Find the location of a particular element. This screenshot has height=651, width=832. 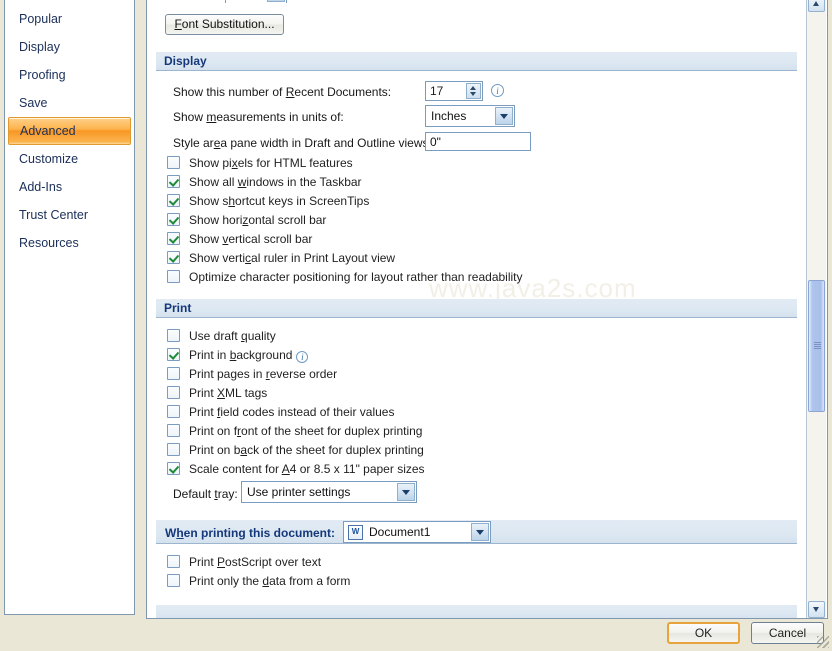

checkbox-use-draft-quality: Use draft quality is located at coordinates (221, 336).